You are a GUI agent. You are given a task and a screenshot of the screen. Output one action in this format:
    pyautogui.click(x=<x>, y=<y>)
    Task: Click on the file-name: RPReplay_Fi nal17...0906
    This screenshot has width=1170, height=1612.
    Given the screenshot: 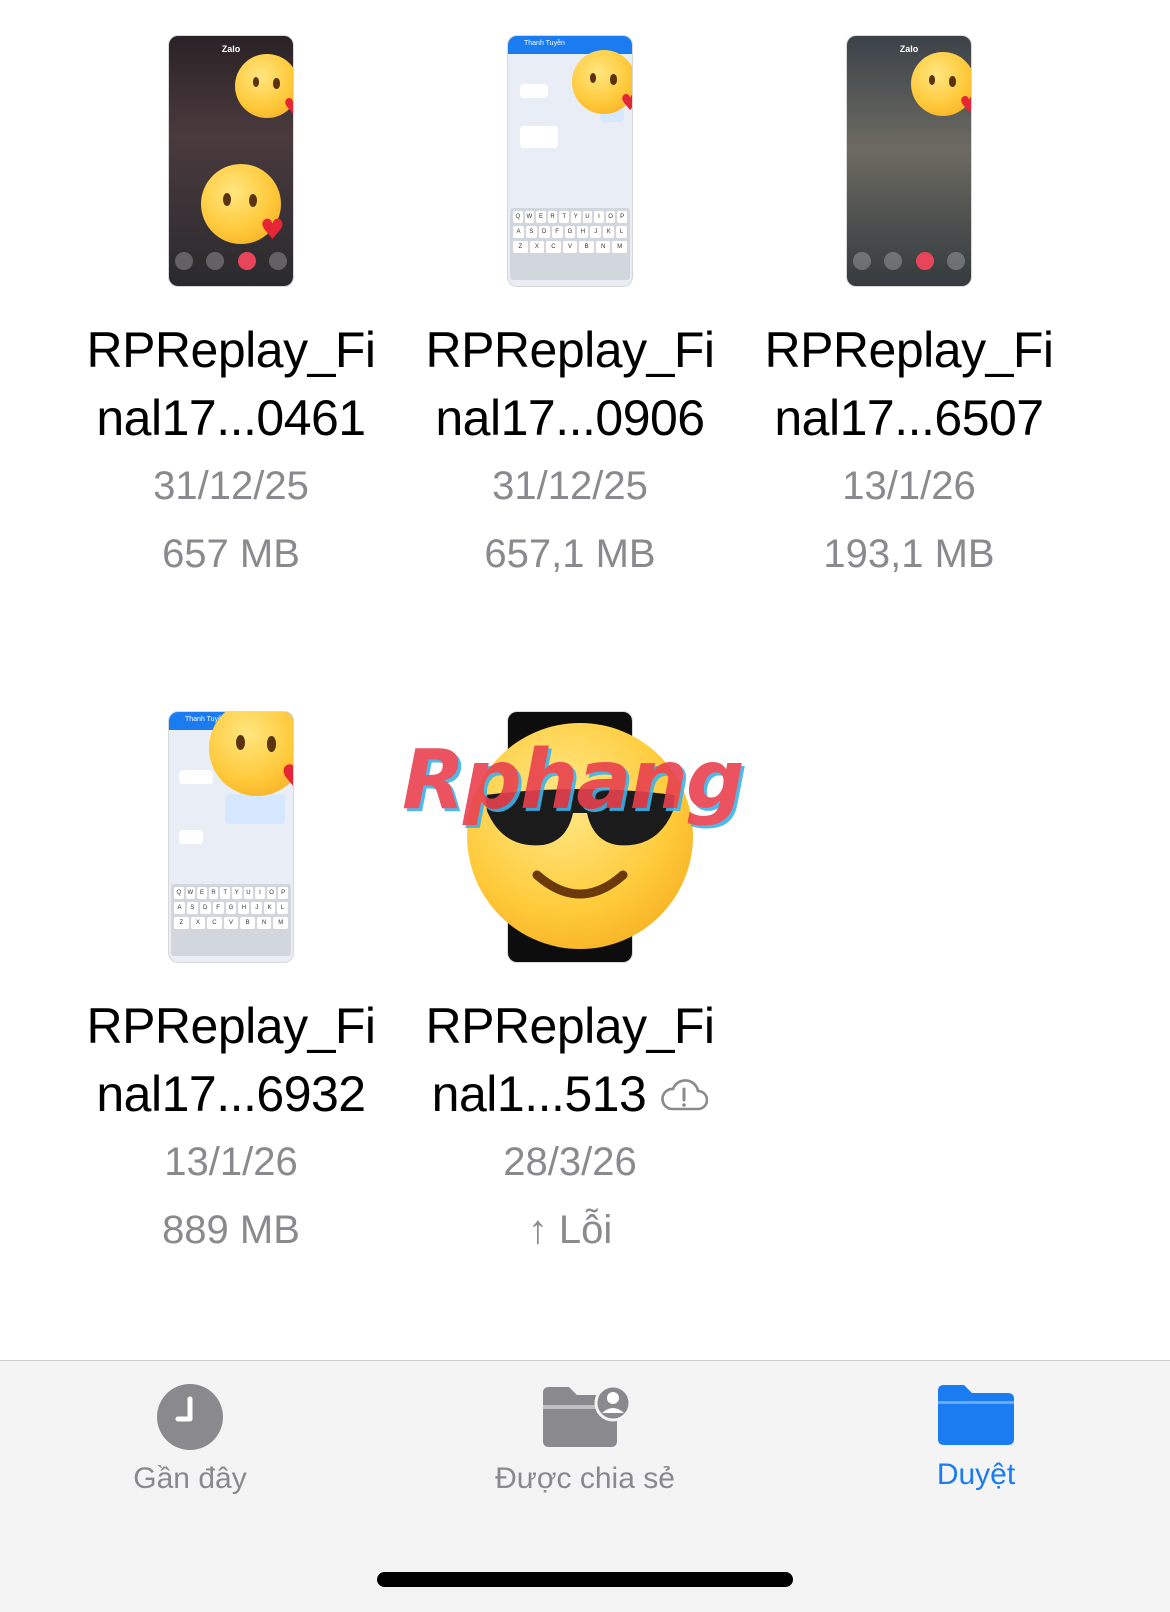 What is the action you would take?
    pyautogui.click(x=570, y=384)
    